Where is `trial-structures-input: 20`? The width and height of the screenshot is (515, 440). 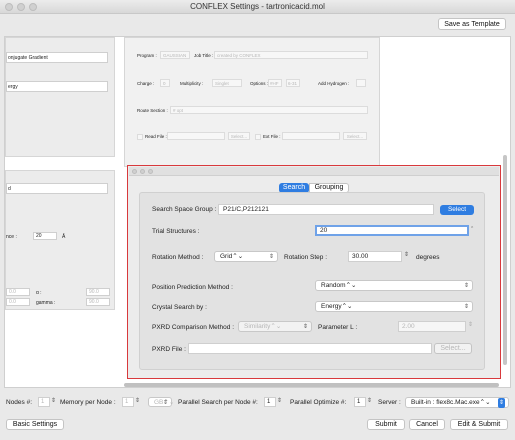 trial-structures-input: 20 is located at coordinates (392, 230).